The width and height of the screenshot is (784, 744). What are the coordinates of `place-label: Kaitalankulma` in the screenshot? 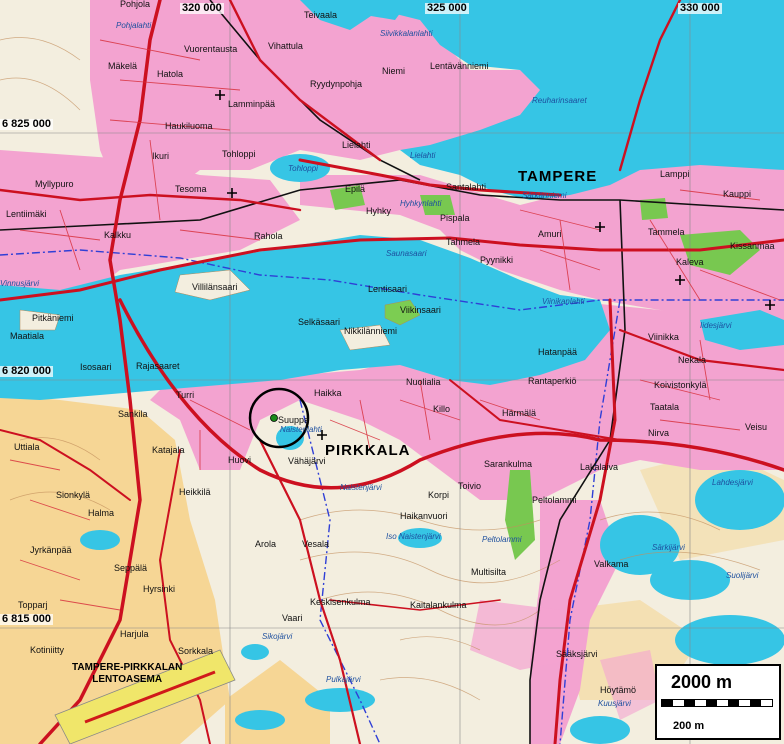 It's located at (438, 605).